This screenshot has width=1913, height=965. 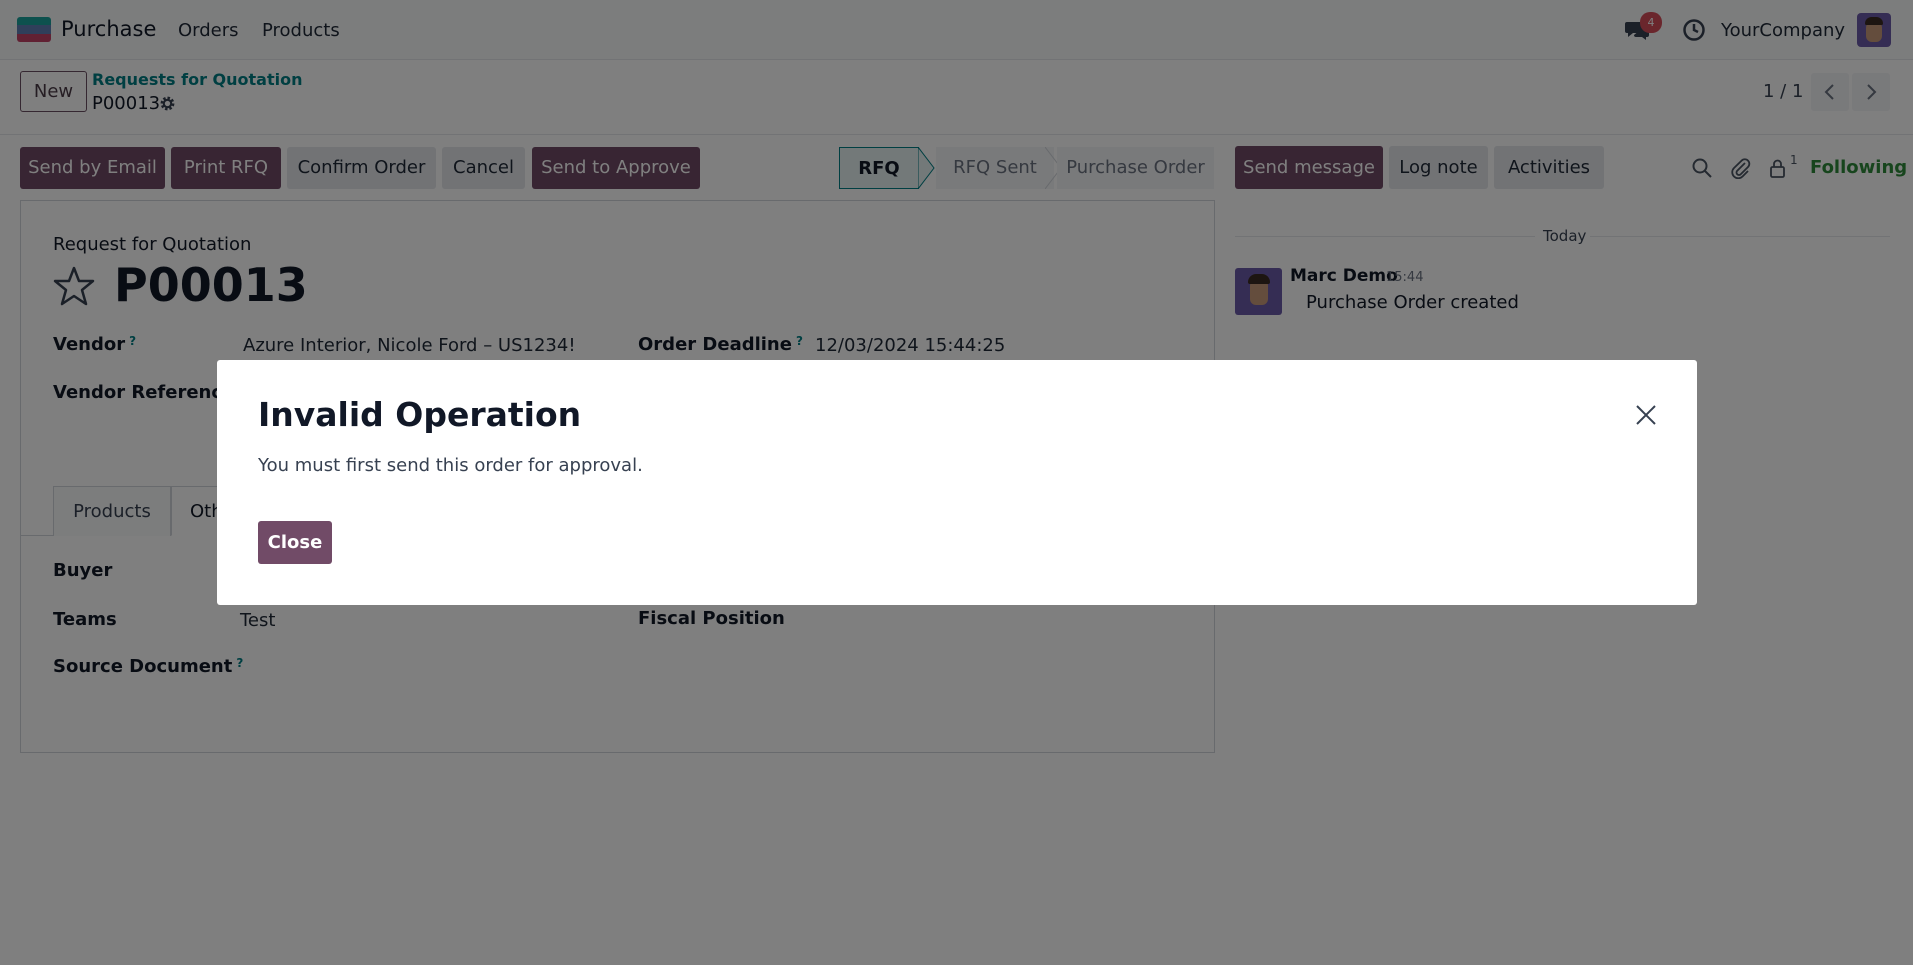 I want to click on dialog-title: Invalid Operation, so click(x=420, y=414).